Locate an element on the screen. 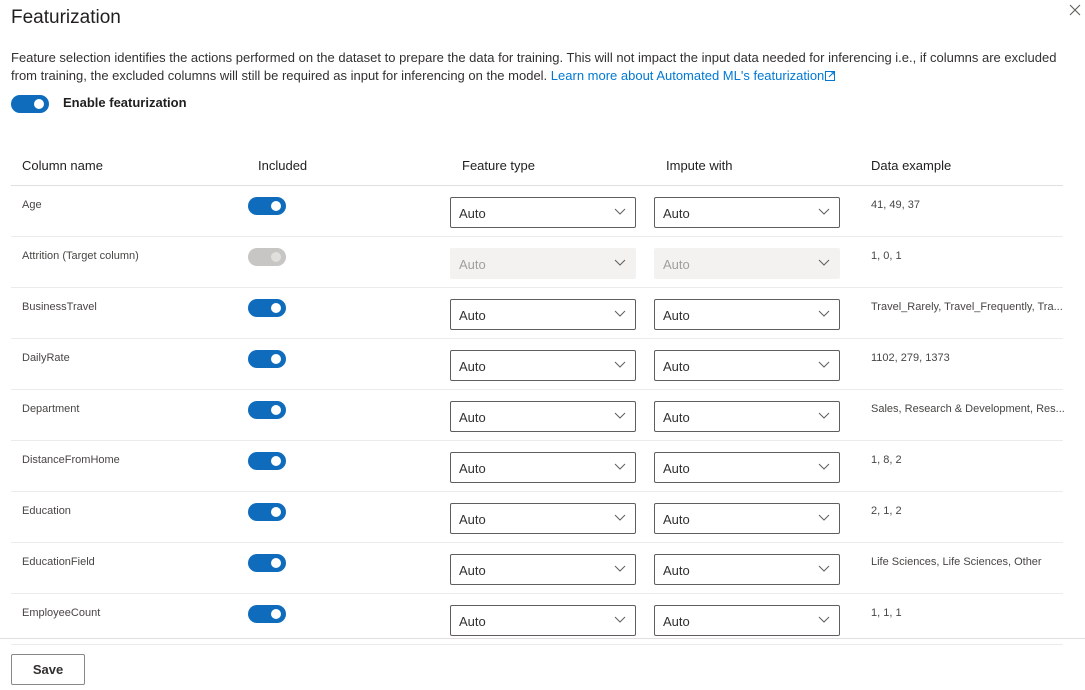 The image size is (1085, 690). data-example-cell: Life Sciences, Life Sciences, Other is located at coordinates (956, 562).